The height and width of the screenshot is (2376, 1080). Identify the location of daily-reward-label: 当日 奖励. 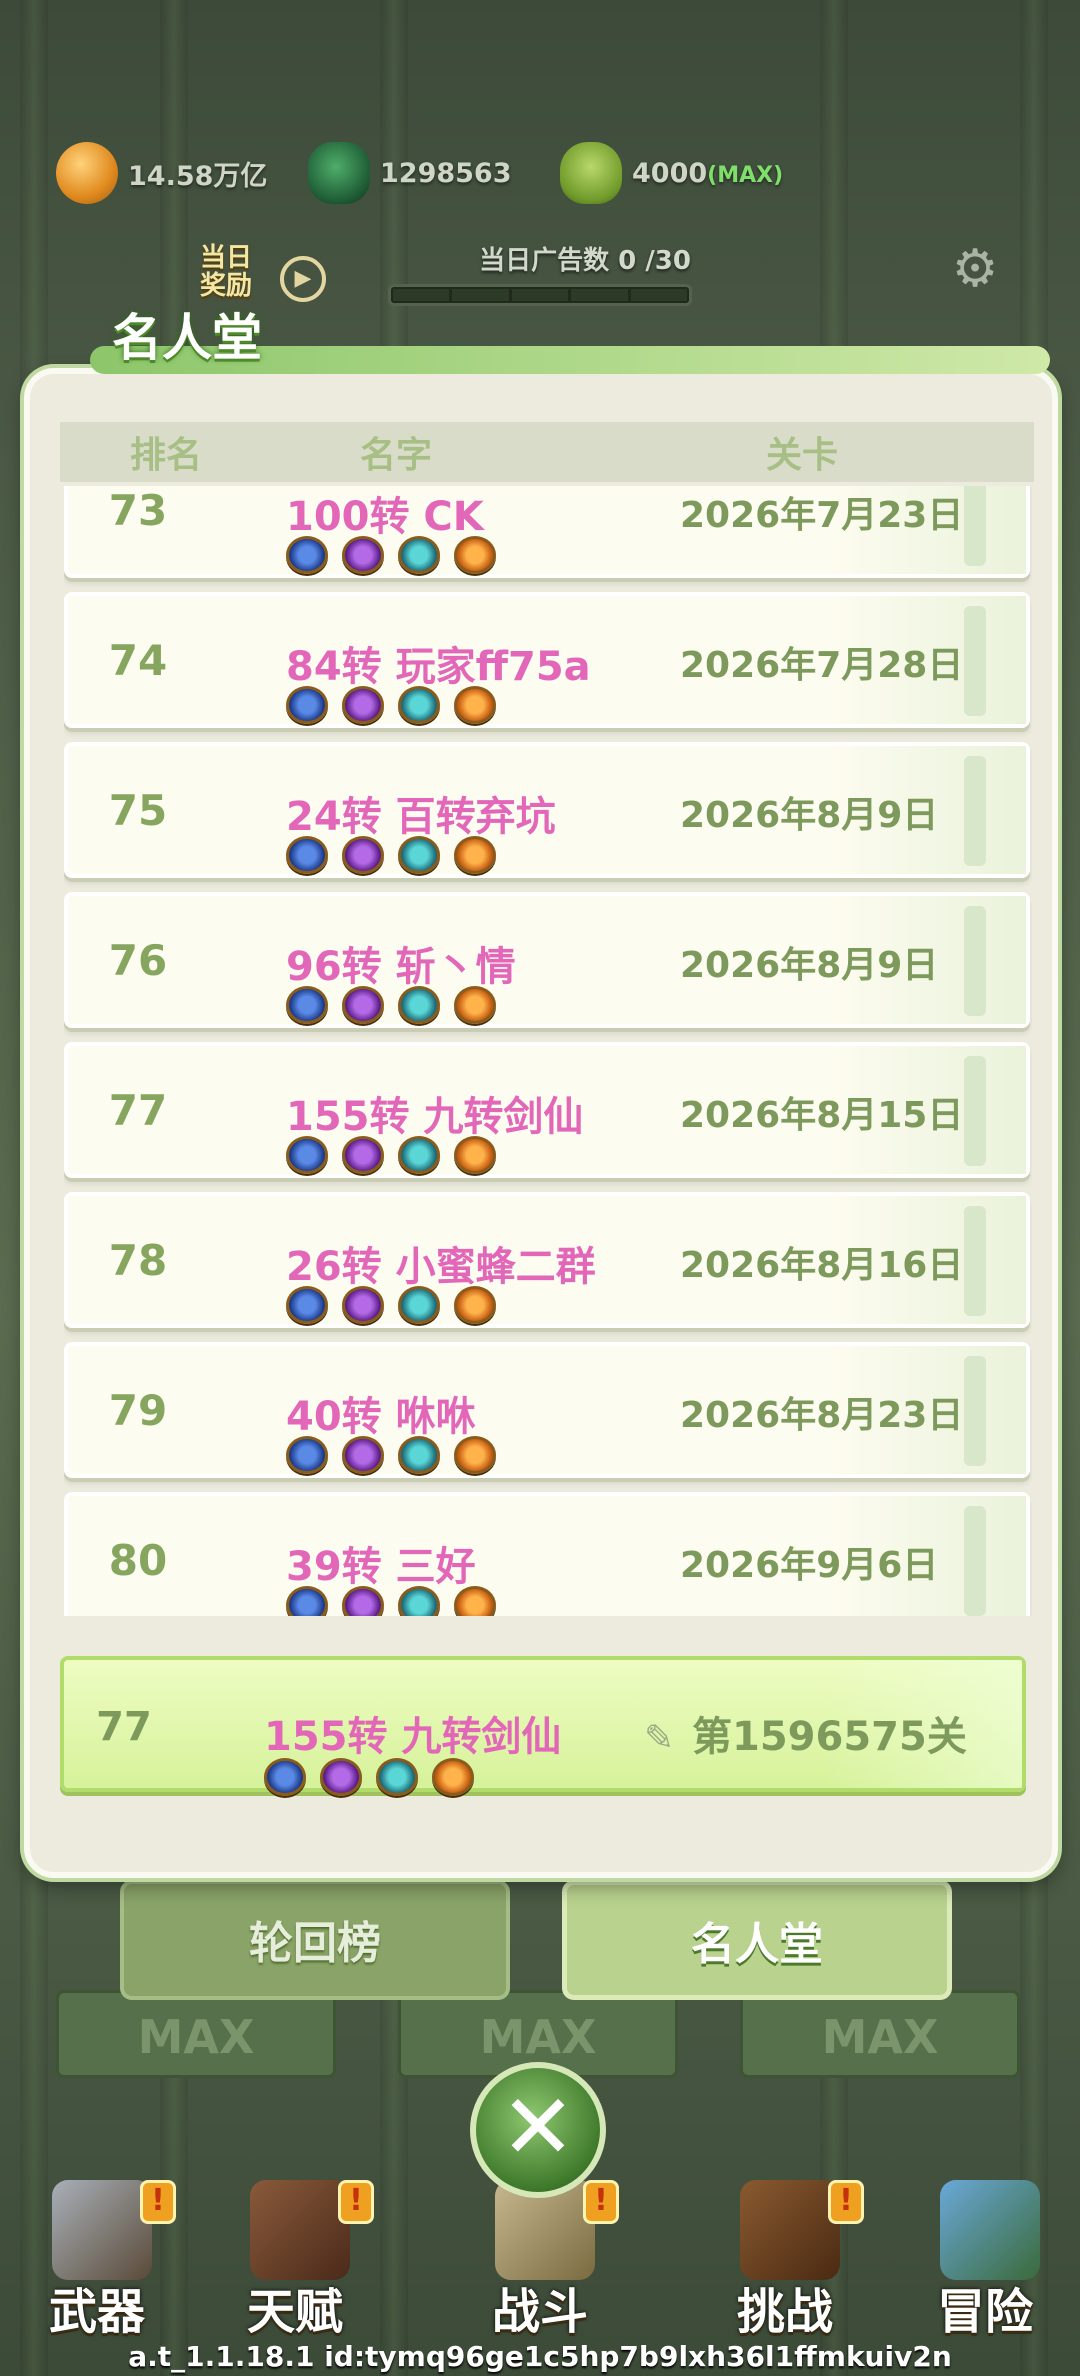
(226, 272).